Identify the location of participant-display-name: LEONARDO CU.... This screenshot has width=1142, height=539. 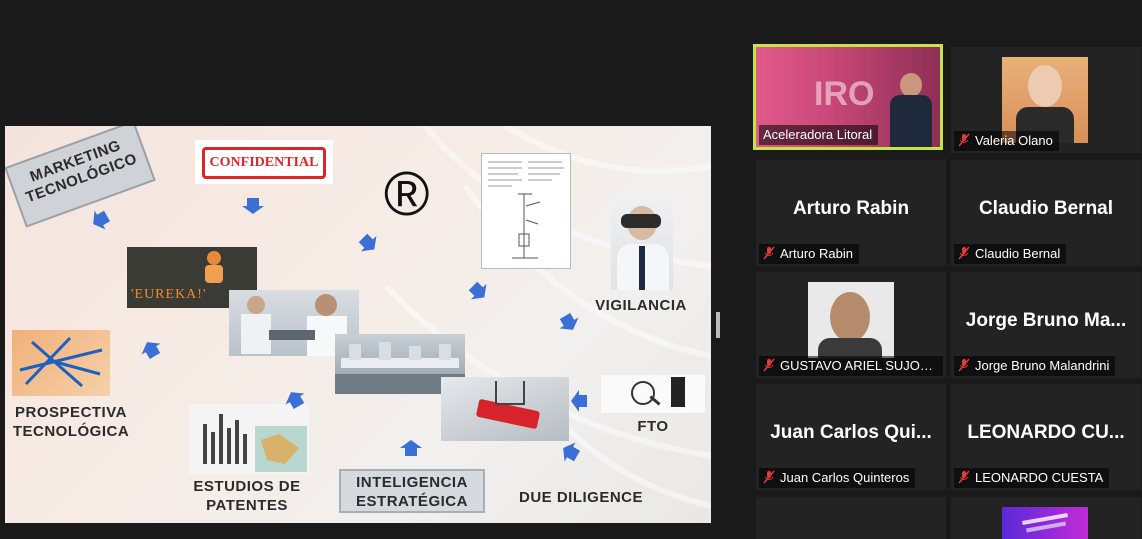
(1046, 432).